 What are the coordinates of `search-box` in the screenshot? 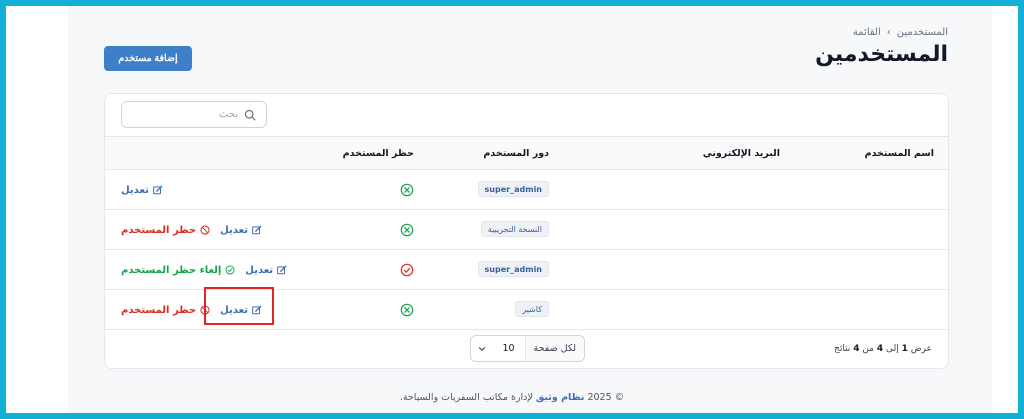 It's located at (194, 114).